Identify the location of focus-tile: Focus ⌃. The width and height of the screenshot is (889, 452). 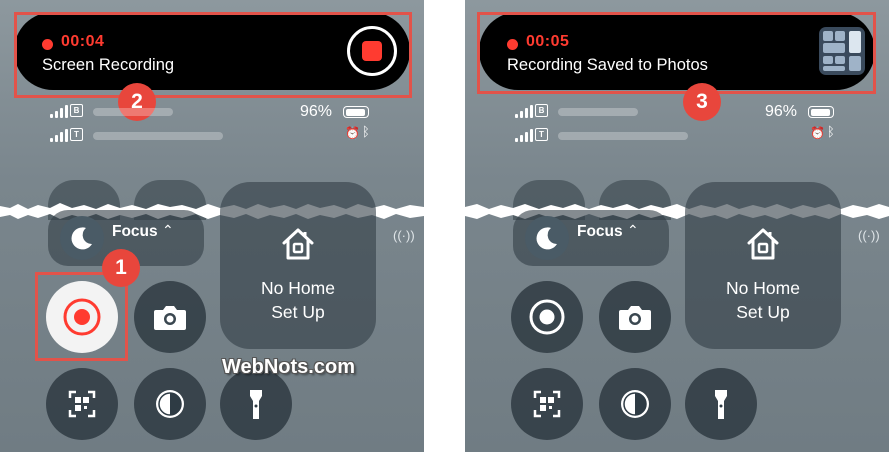
(591, 238).